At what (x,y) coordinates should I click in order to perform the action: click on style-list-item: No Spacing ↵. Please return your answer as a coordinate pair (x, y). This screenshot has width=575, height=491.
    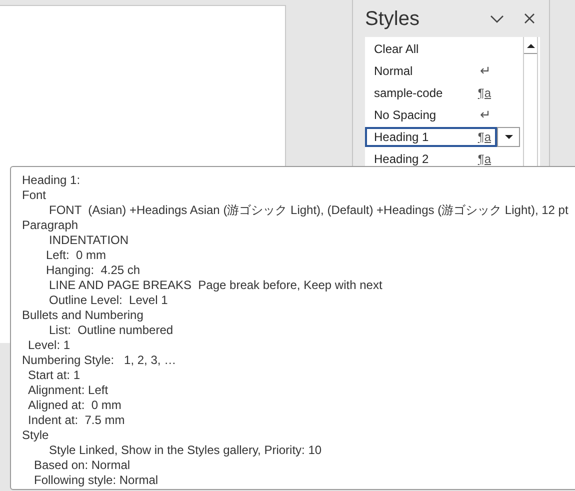
    Looking at the image, I should click on (431, 115).